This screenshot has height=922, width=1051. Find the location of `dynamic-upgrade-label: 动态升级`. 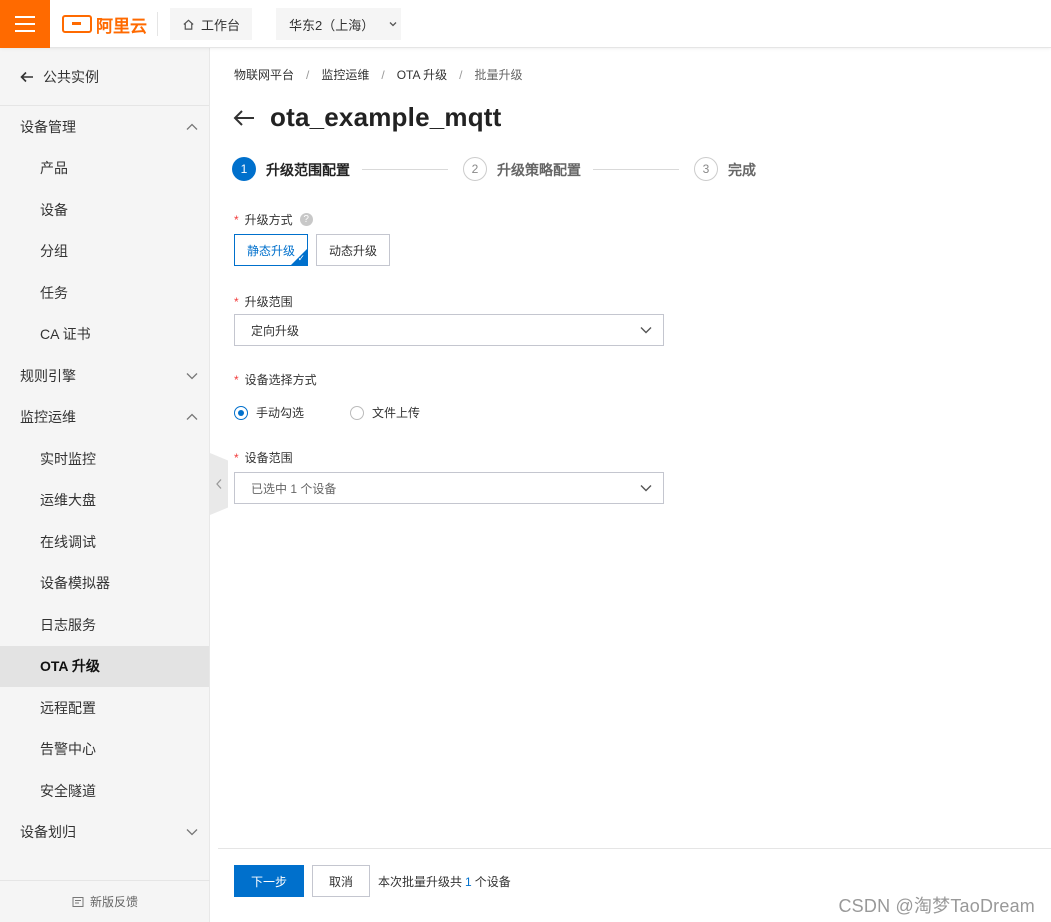

dynamic-upgrade-label: 动态升级 is located at coordinates (352, 250).